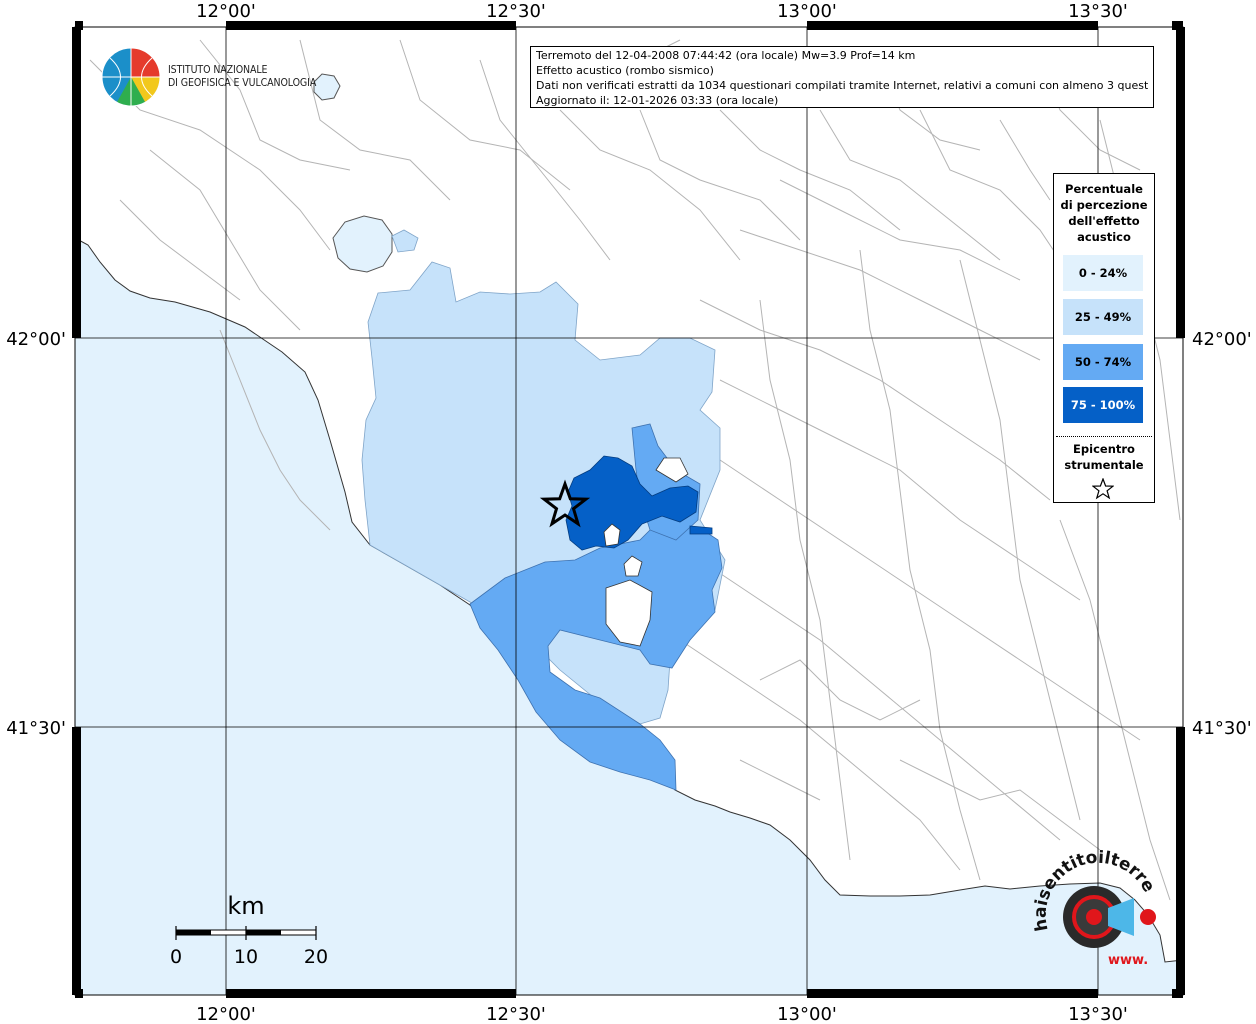 The height and width of the screenshot is (1024, 1256). I want to click on legend-title-line: di percezione, so click(1104, 205).